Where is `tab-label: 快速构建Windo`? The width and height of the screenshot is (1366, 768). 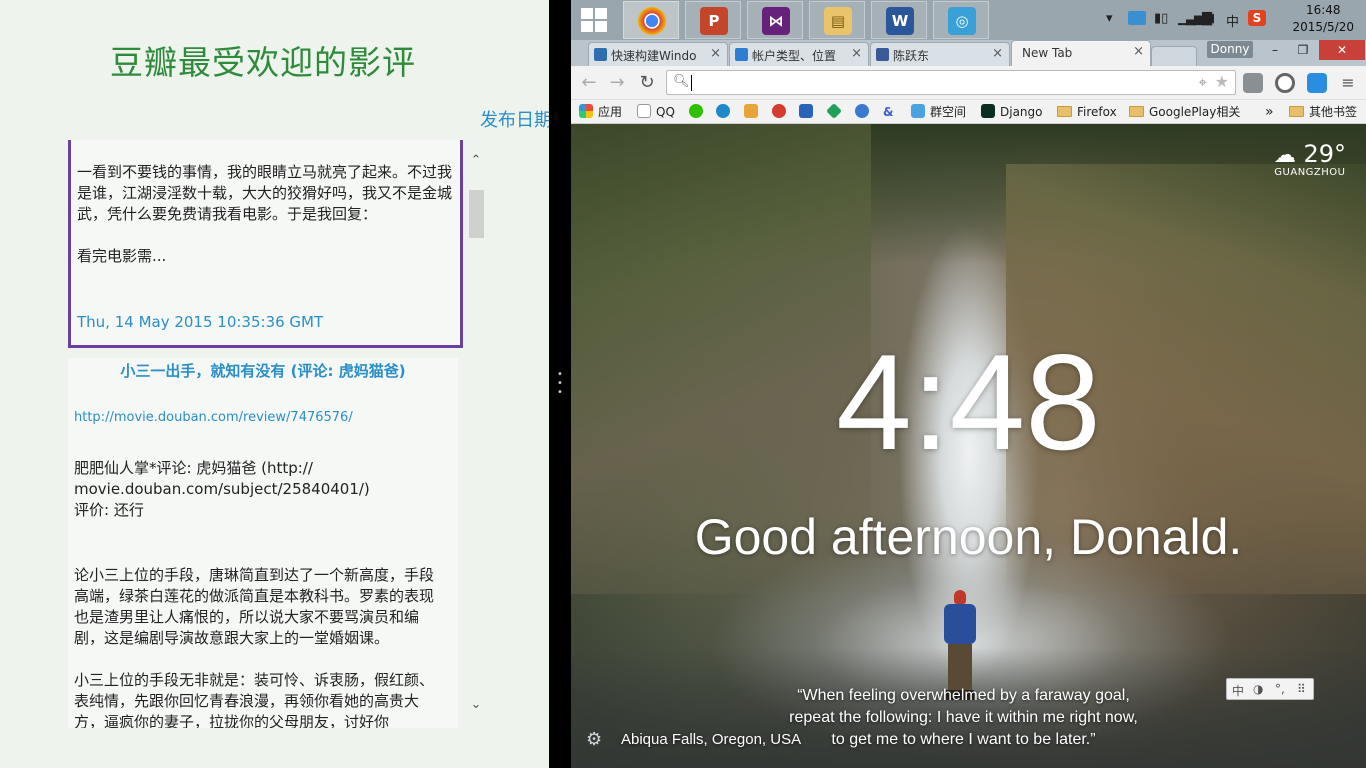 tab-label: 快速构建Windo is located at coordinates (654, 56).